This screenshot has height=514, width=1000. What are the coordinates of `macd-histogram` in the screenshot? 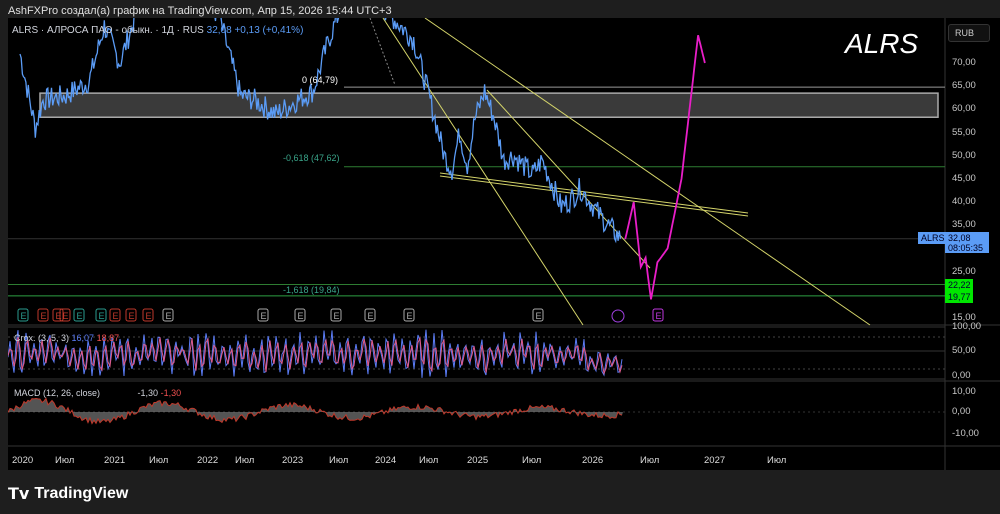 It's located at (315, 411).